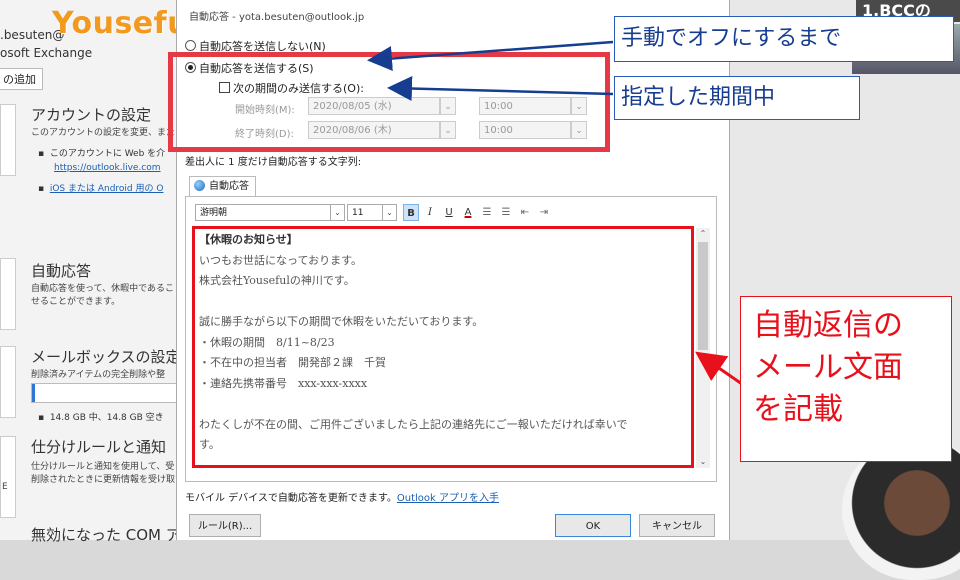 The height and width of the screenshot is (580, 960). What do you see at coordinates (101, 418) in the screenshot?
I see `mailbox-quota: ▪ 14.8 GB 中、14.8 GB 空き` at bounding box center [101, 418].